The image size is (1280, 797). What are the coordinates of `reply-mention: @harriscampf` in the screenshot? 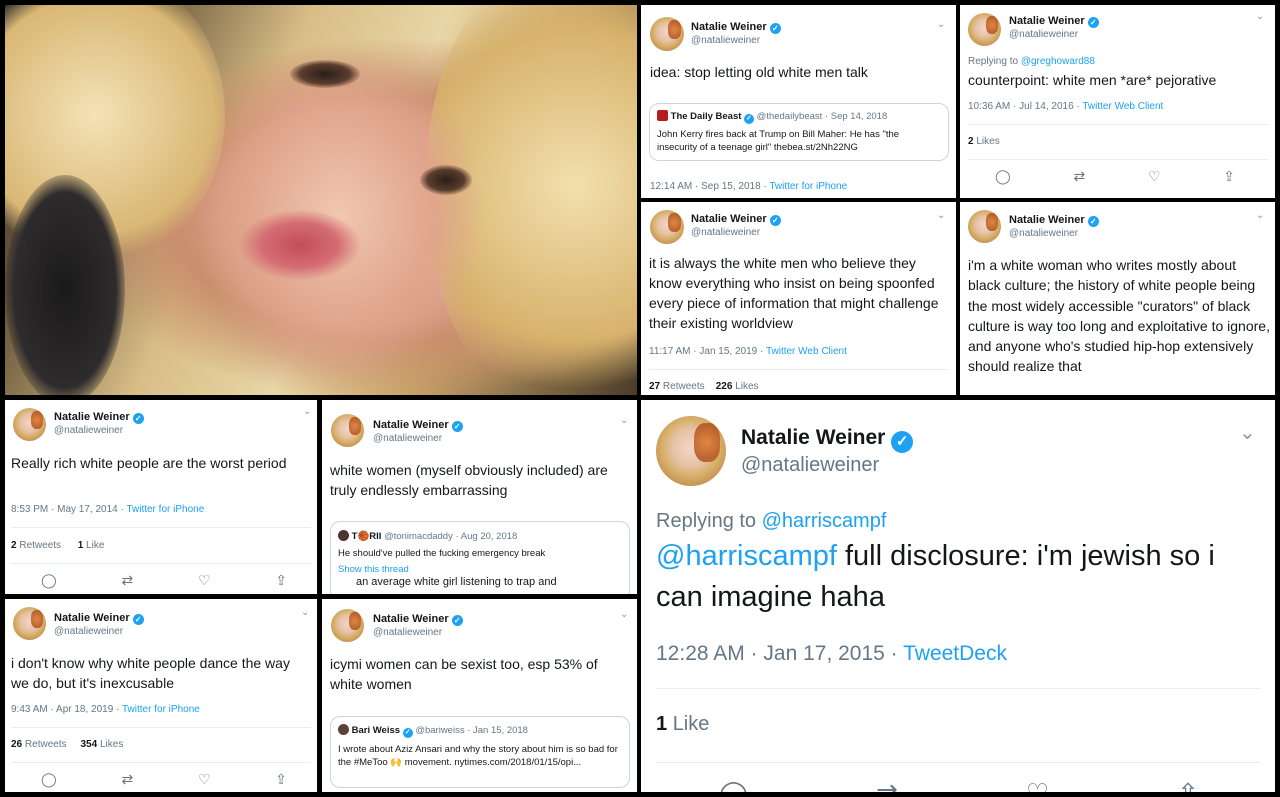 It's located at (824, 521).